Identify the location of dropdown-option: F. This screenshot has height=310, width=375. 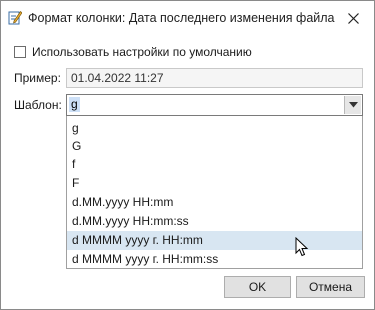
(214, 183).